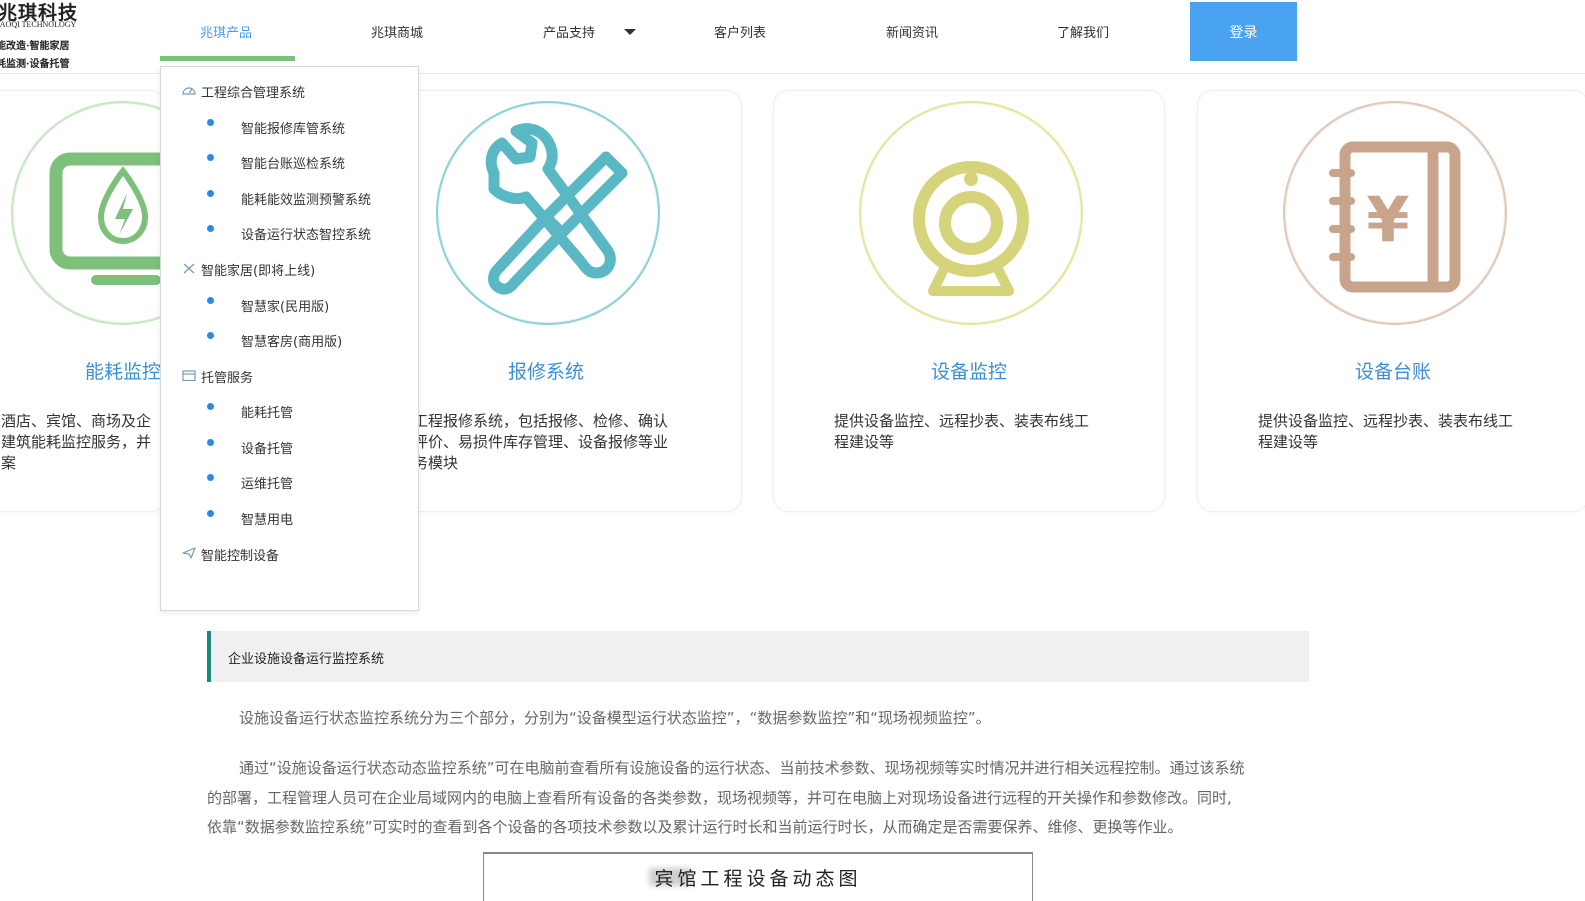 The width and height of the screenshot is (1585, 901). I want to click on dropdown-category-label: 工程综合管理系统, so click(253, 93).